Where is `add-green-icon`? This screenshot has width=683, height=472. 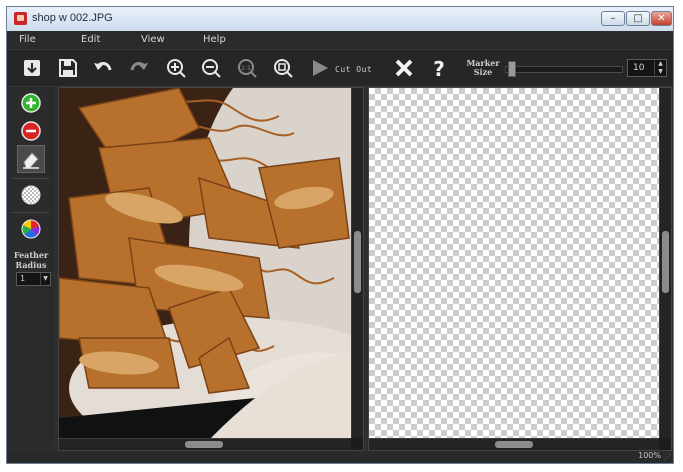
add-green-icon is located at coordinates (31, 103).